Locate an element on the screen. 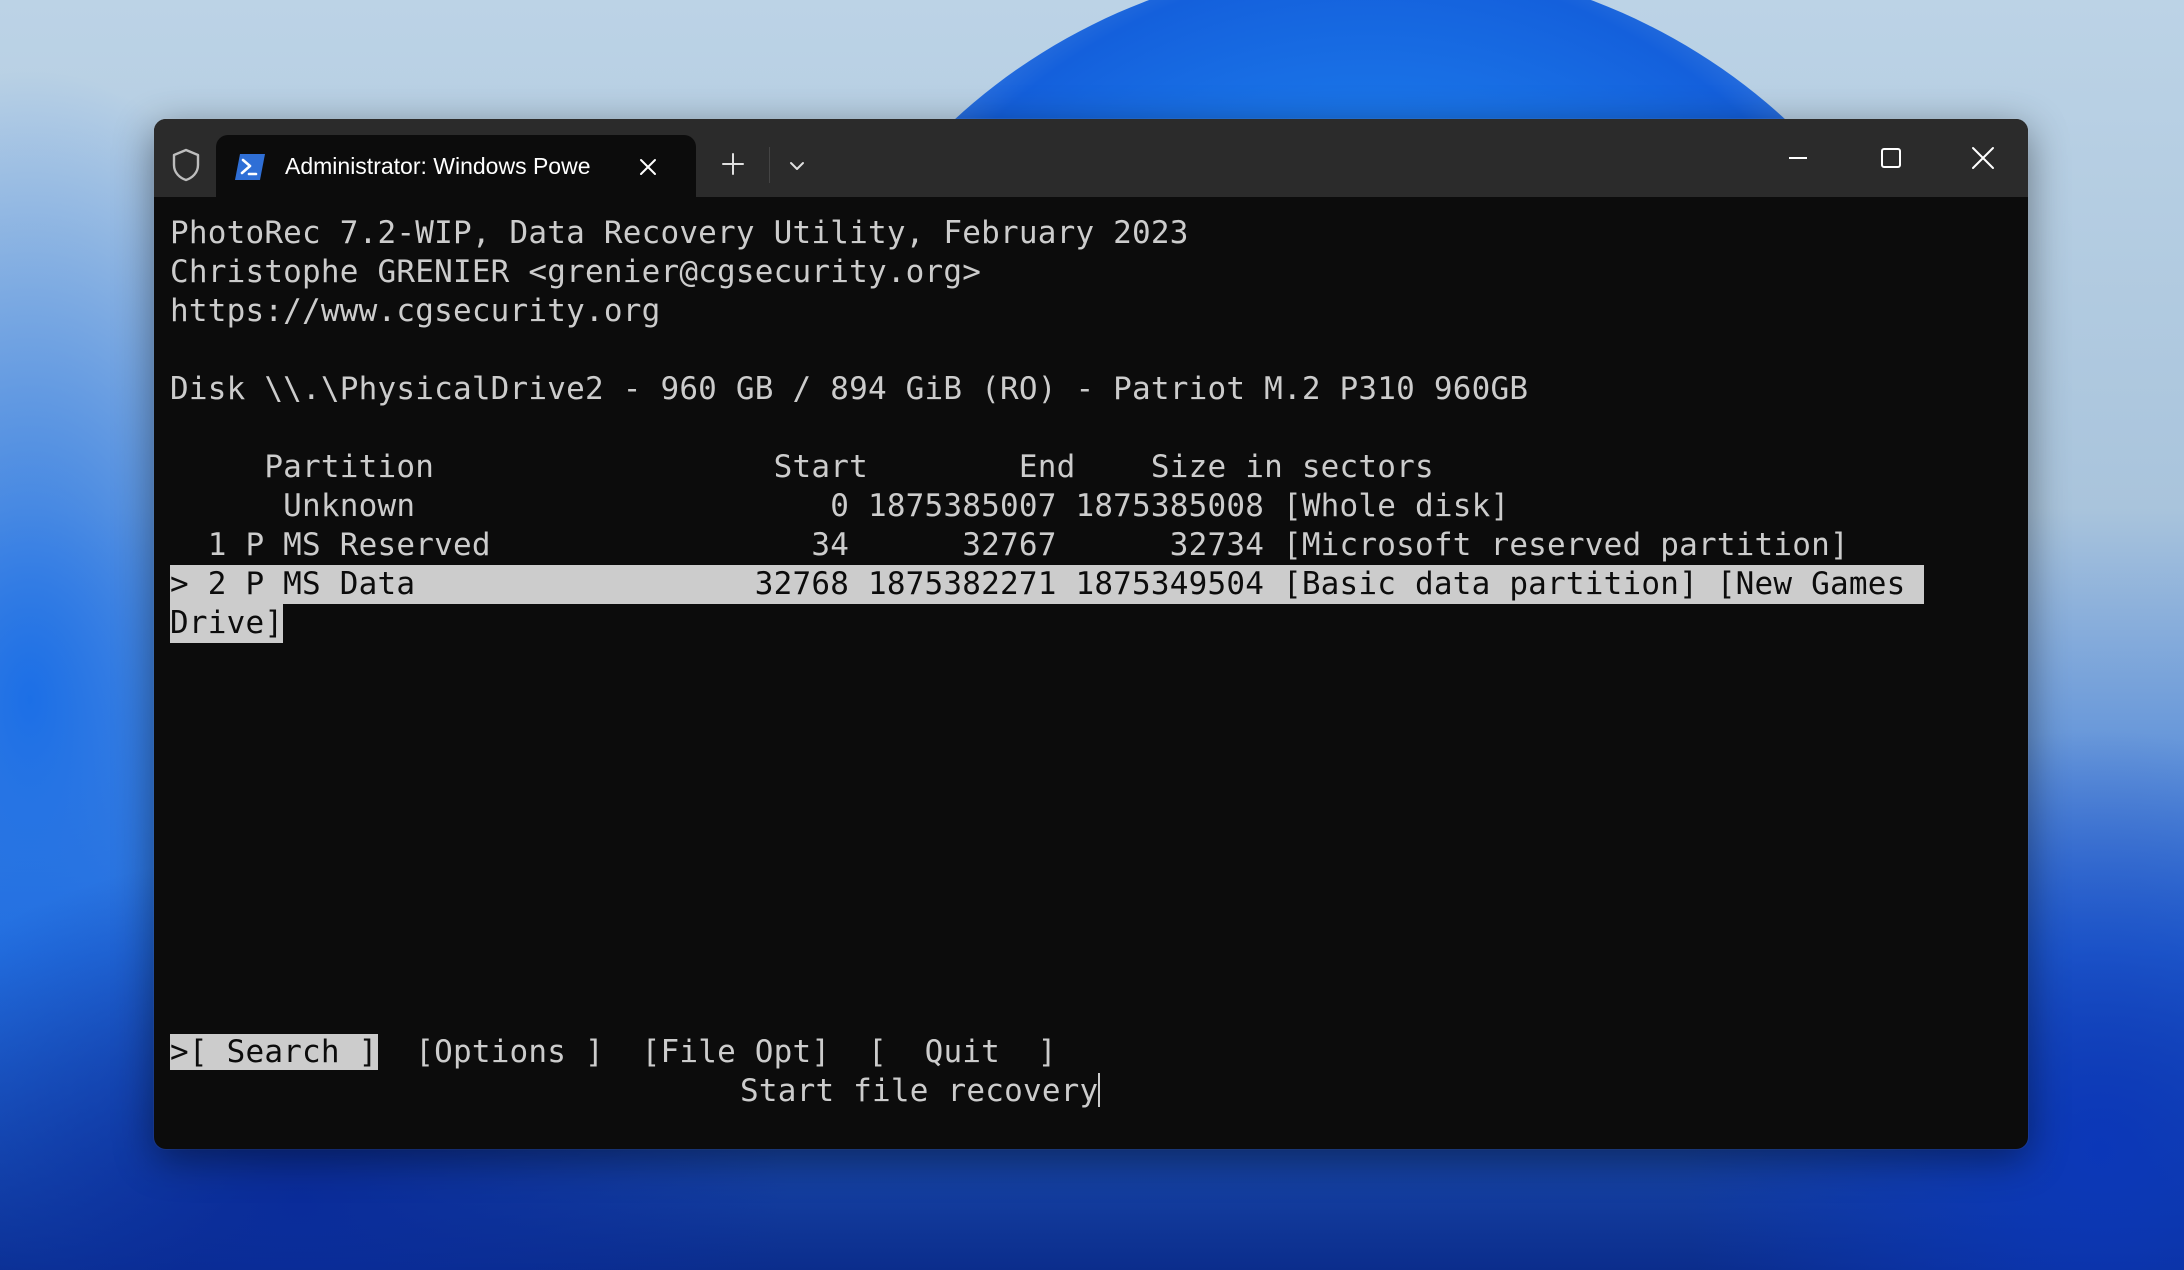  status-text: Start file recovery is located at coordinates (919, 1091).